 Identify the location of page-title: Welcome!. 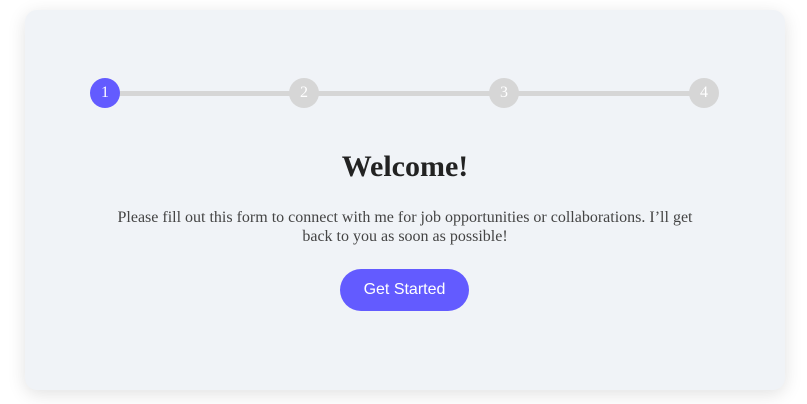
(405, 166).